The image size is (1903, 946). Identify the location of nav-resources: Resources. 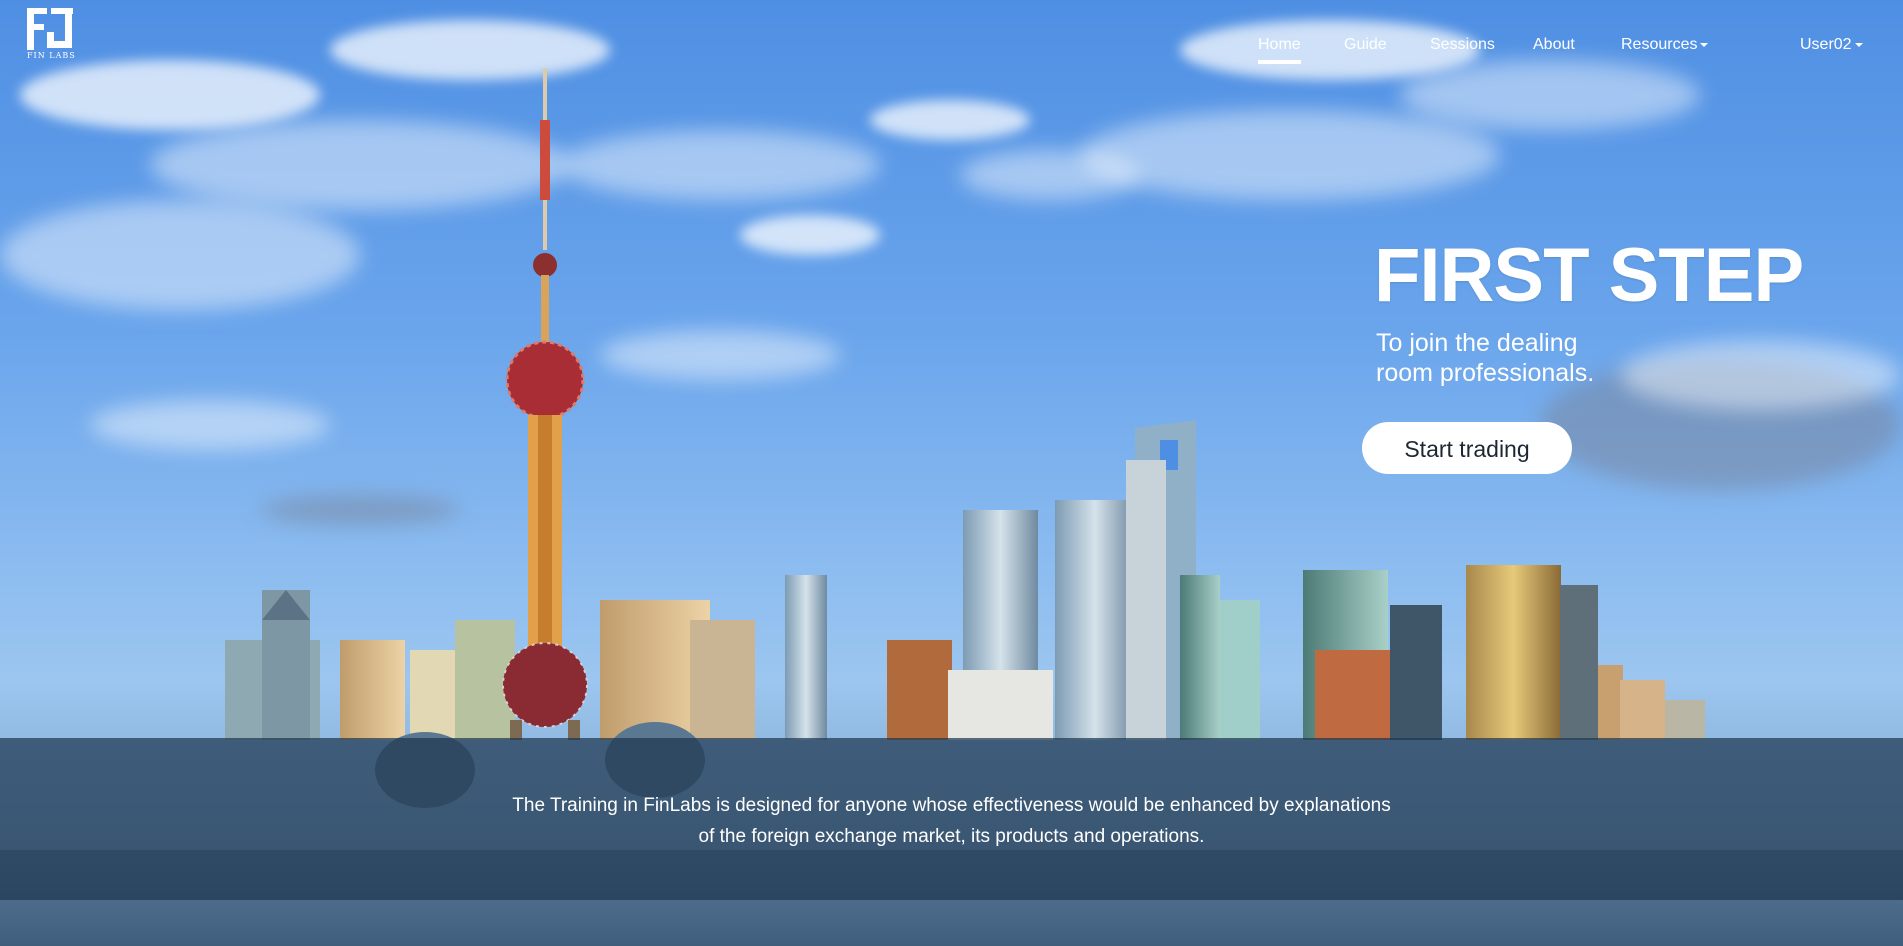
(1665, 45).